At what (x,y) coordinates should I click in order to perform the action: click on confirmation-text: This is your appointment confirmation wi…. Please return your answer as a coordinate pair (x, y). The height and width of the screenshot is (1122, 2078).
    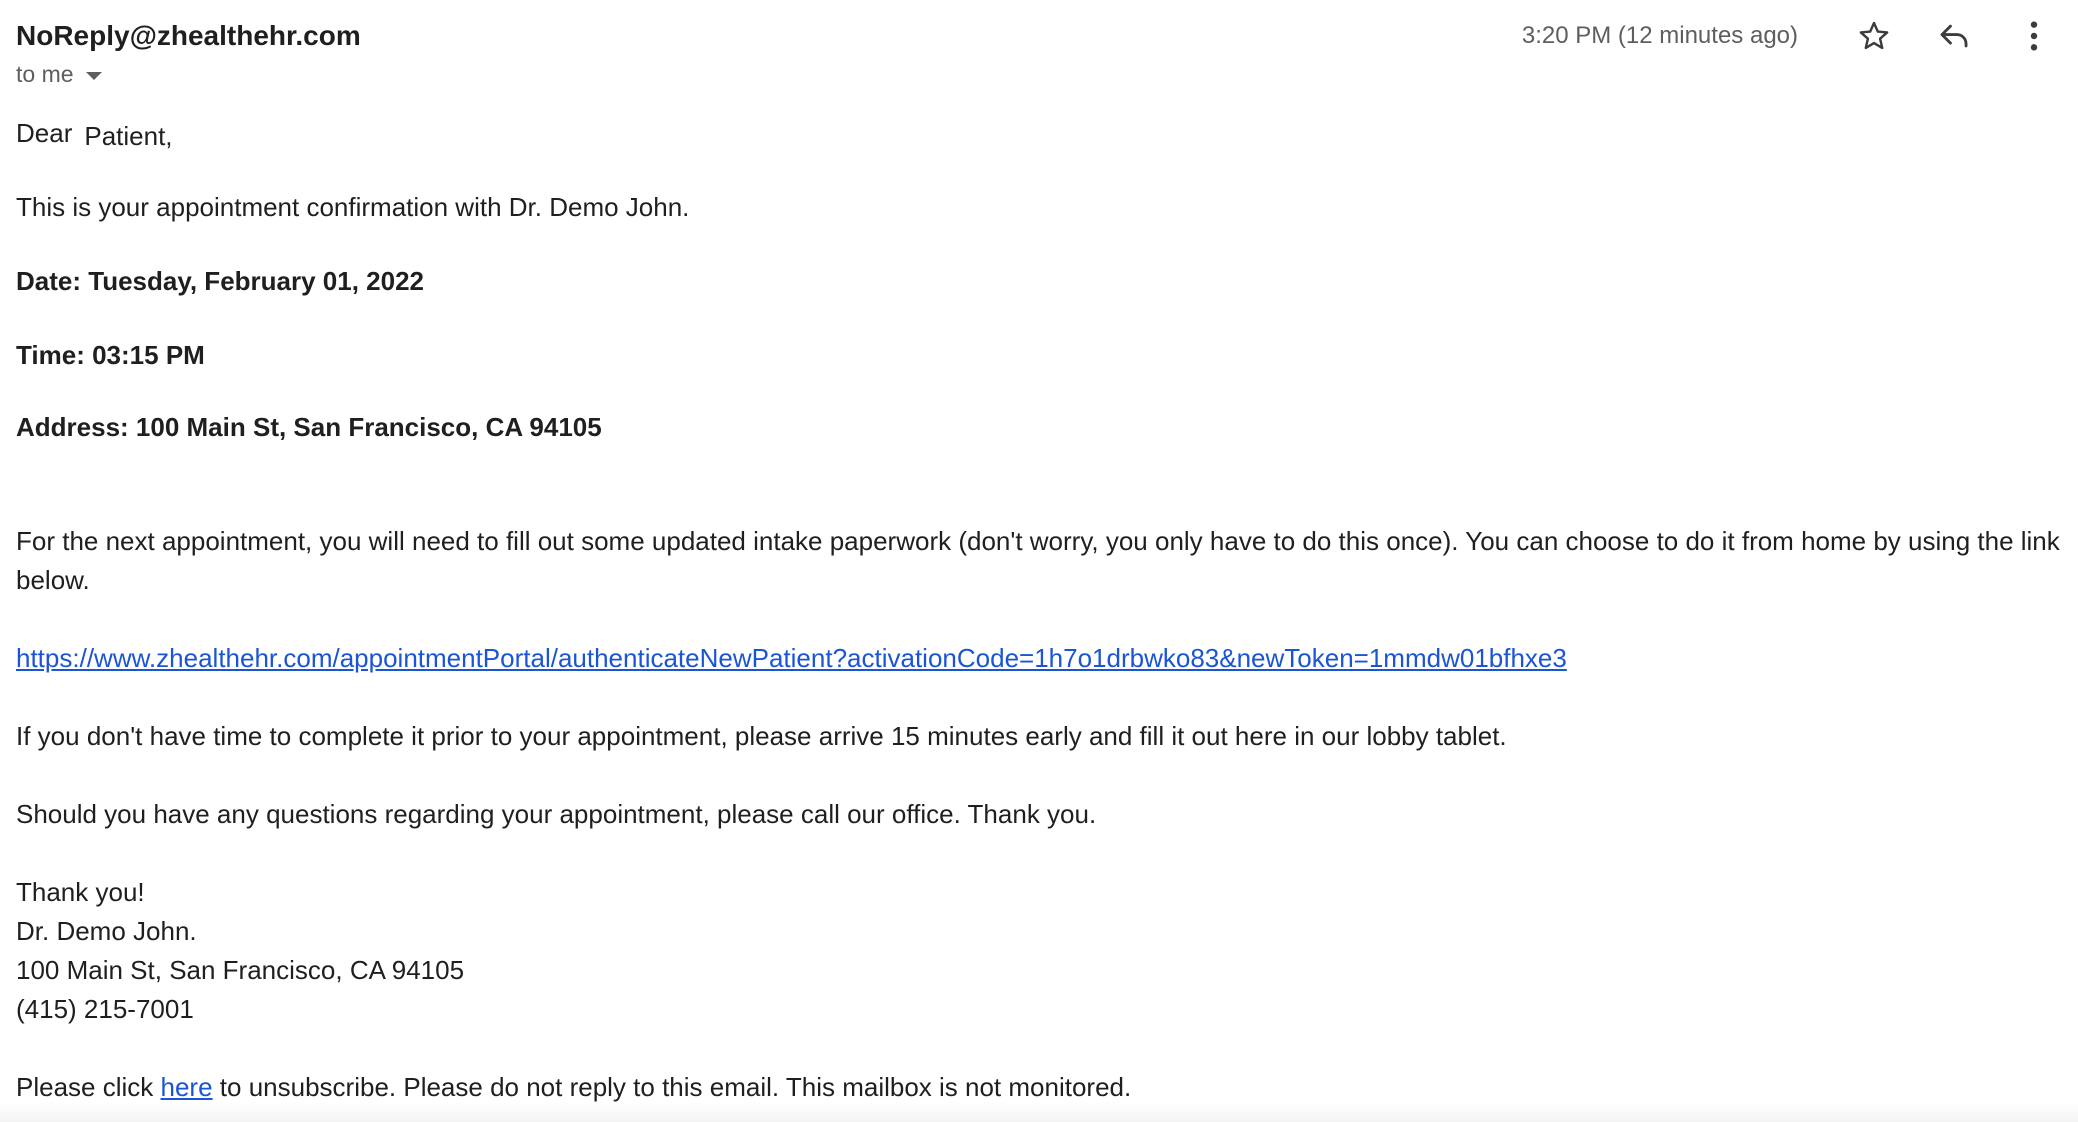
    Looking at the image, I should click on (353, 207).